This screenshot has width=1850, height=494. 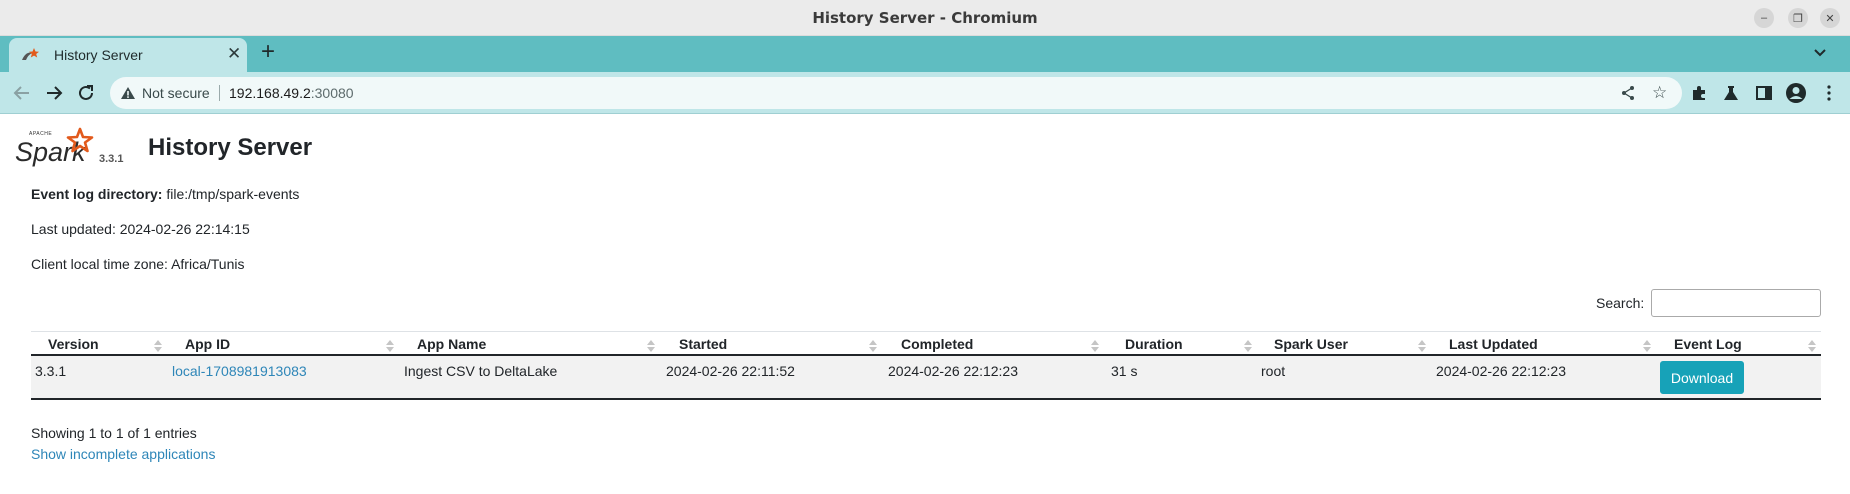 I want to click on column-header-last-updated: Last Updated, so click(x=1493, y=344).